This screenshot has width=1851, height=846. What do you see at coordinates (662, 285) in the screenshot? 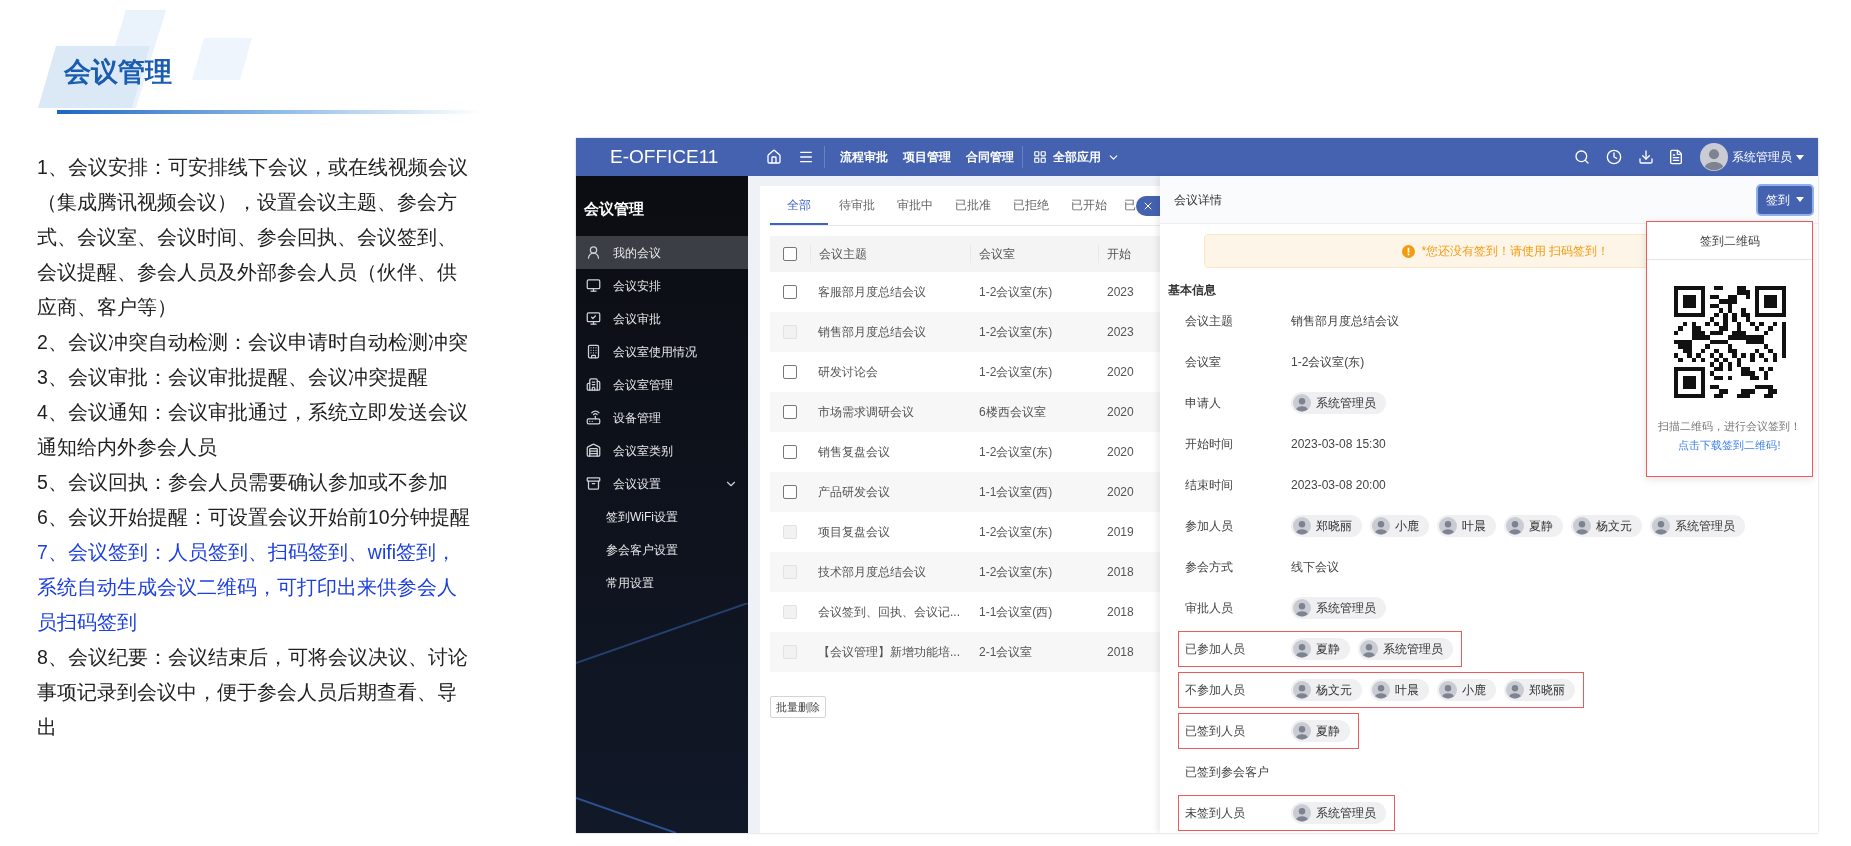
I see `sidebar-item: 会议安排` at bounding box center [662, 285].